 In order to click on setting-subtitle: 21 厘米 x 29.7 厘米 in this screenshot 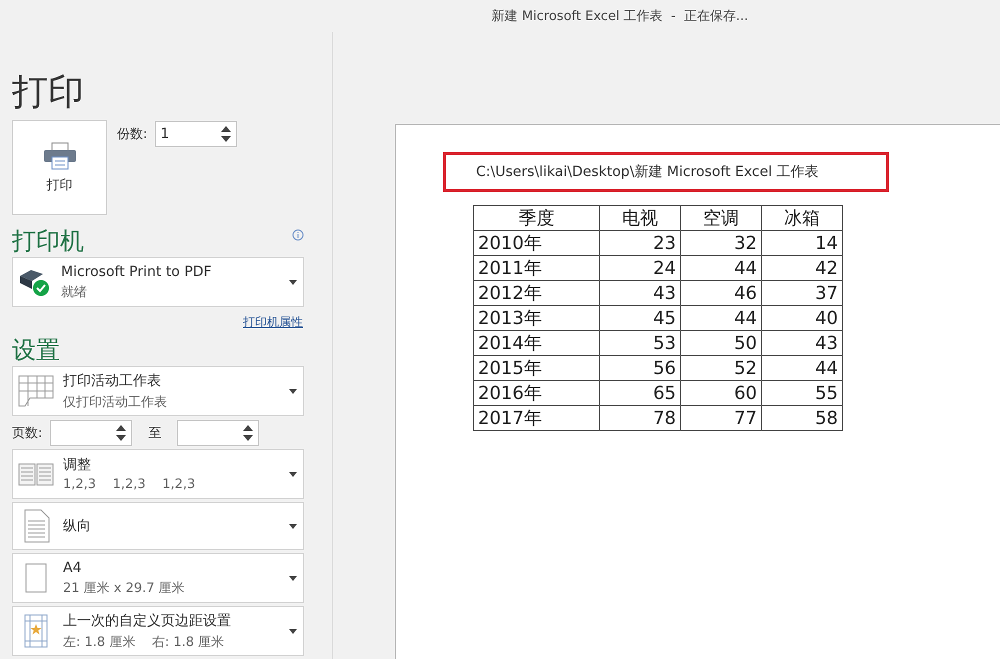, I will do `click(124, 588)`.